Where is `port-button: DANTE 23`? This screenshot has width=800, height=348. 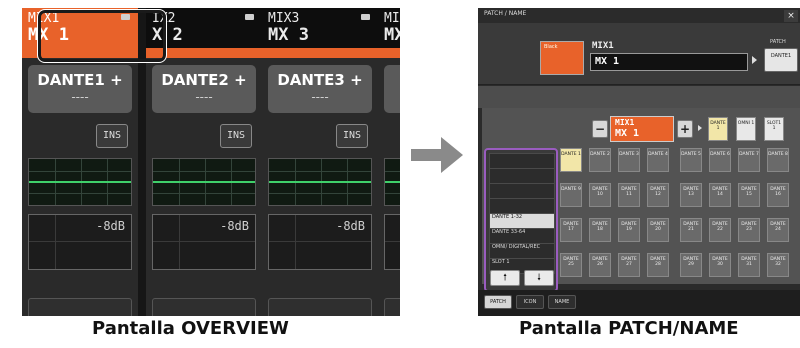
port-button: DANTE 23 is located at coordinates (749, 230).